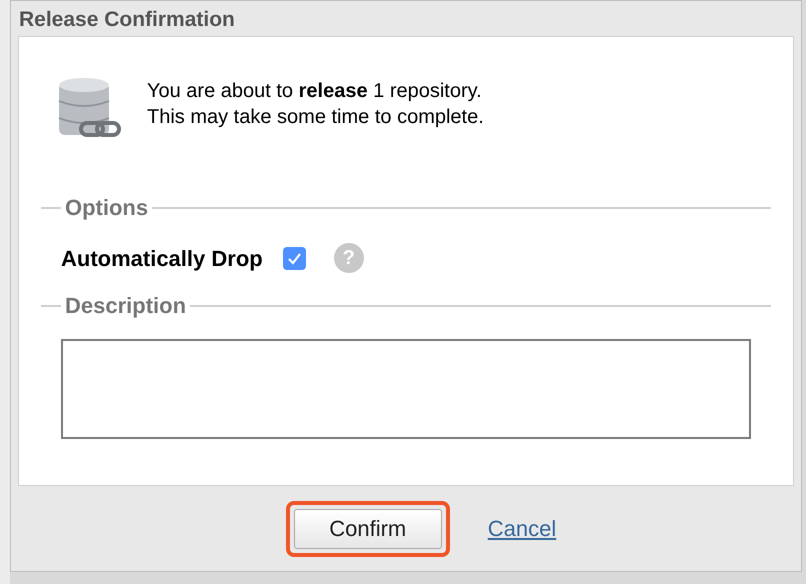 The height and width of the screenshot is (584, 806). I want to click on section-legend: Options, so click(106, 208).